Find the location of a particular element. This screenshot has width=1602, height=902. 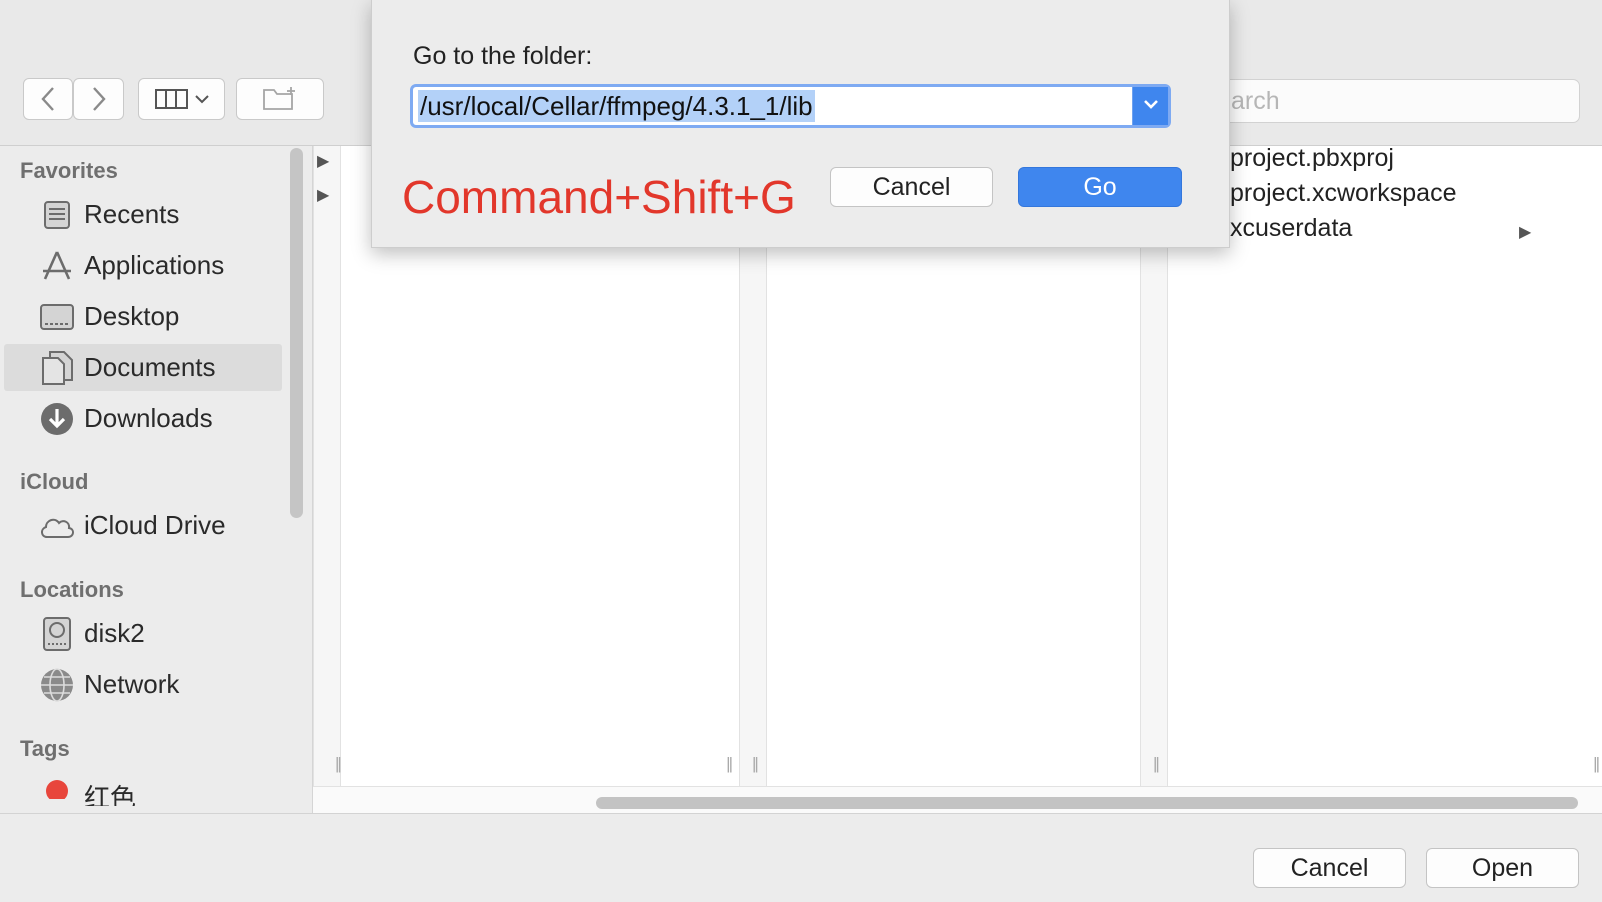

sidebar-item-recents: Recents is located at coordinates (143, 214).